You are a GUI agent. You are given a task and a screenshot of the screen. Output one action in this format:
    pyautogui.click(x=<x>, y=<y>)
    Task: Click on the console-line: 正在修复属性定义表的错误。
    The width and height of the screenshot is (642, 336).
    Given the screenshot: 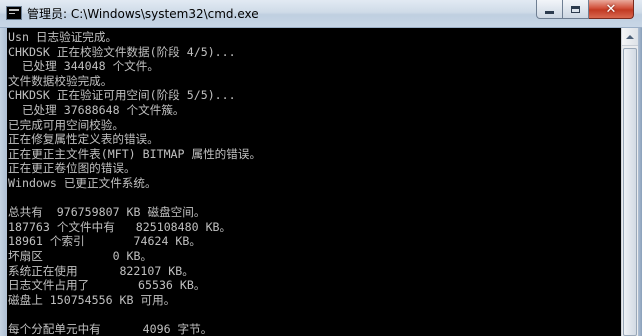 What is the action you would take?
    pyautogui.click(x=83, y=139)
    